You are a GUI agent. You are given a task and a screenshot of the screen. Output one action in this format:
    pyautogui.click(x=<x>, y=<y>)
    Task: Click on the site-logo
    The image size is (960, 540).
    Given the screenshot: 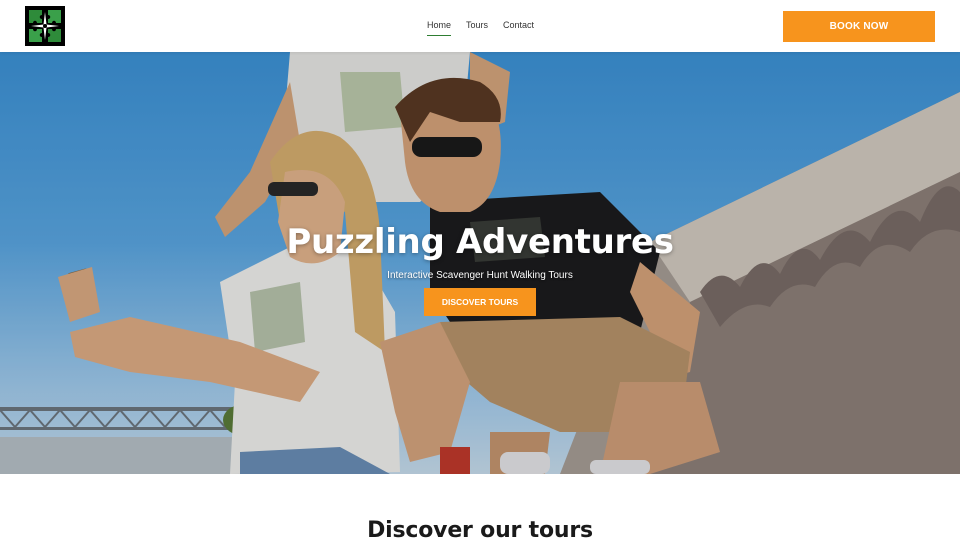 What is the action you would take?
    pyautogui.click(x=45, y=26)
    